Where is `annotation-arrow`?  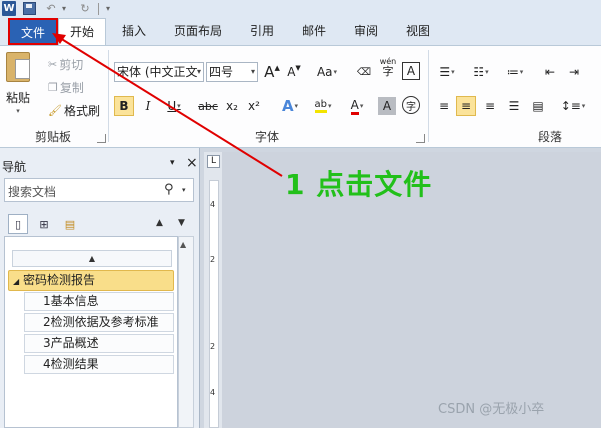 annotation-arrow is located at coordinates (167, 105).